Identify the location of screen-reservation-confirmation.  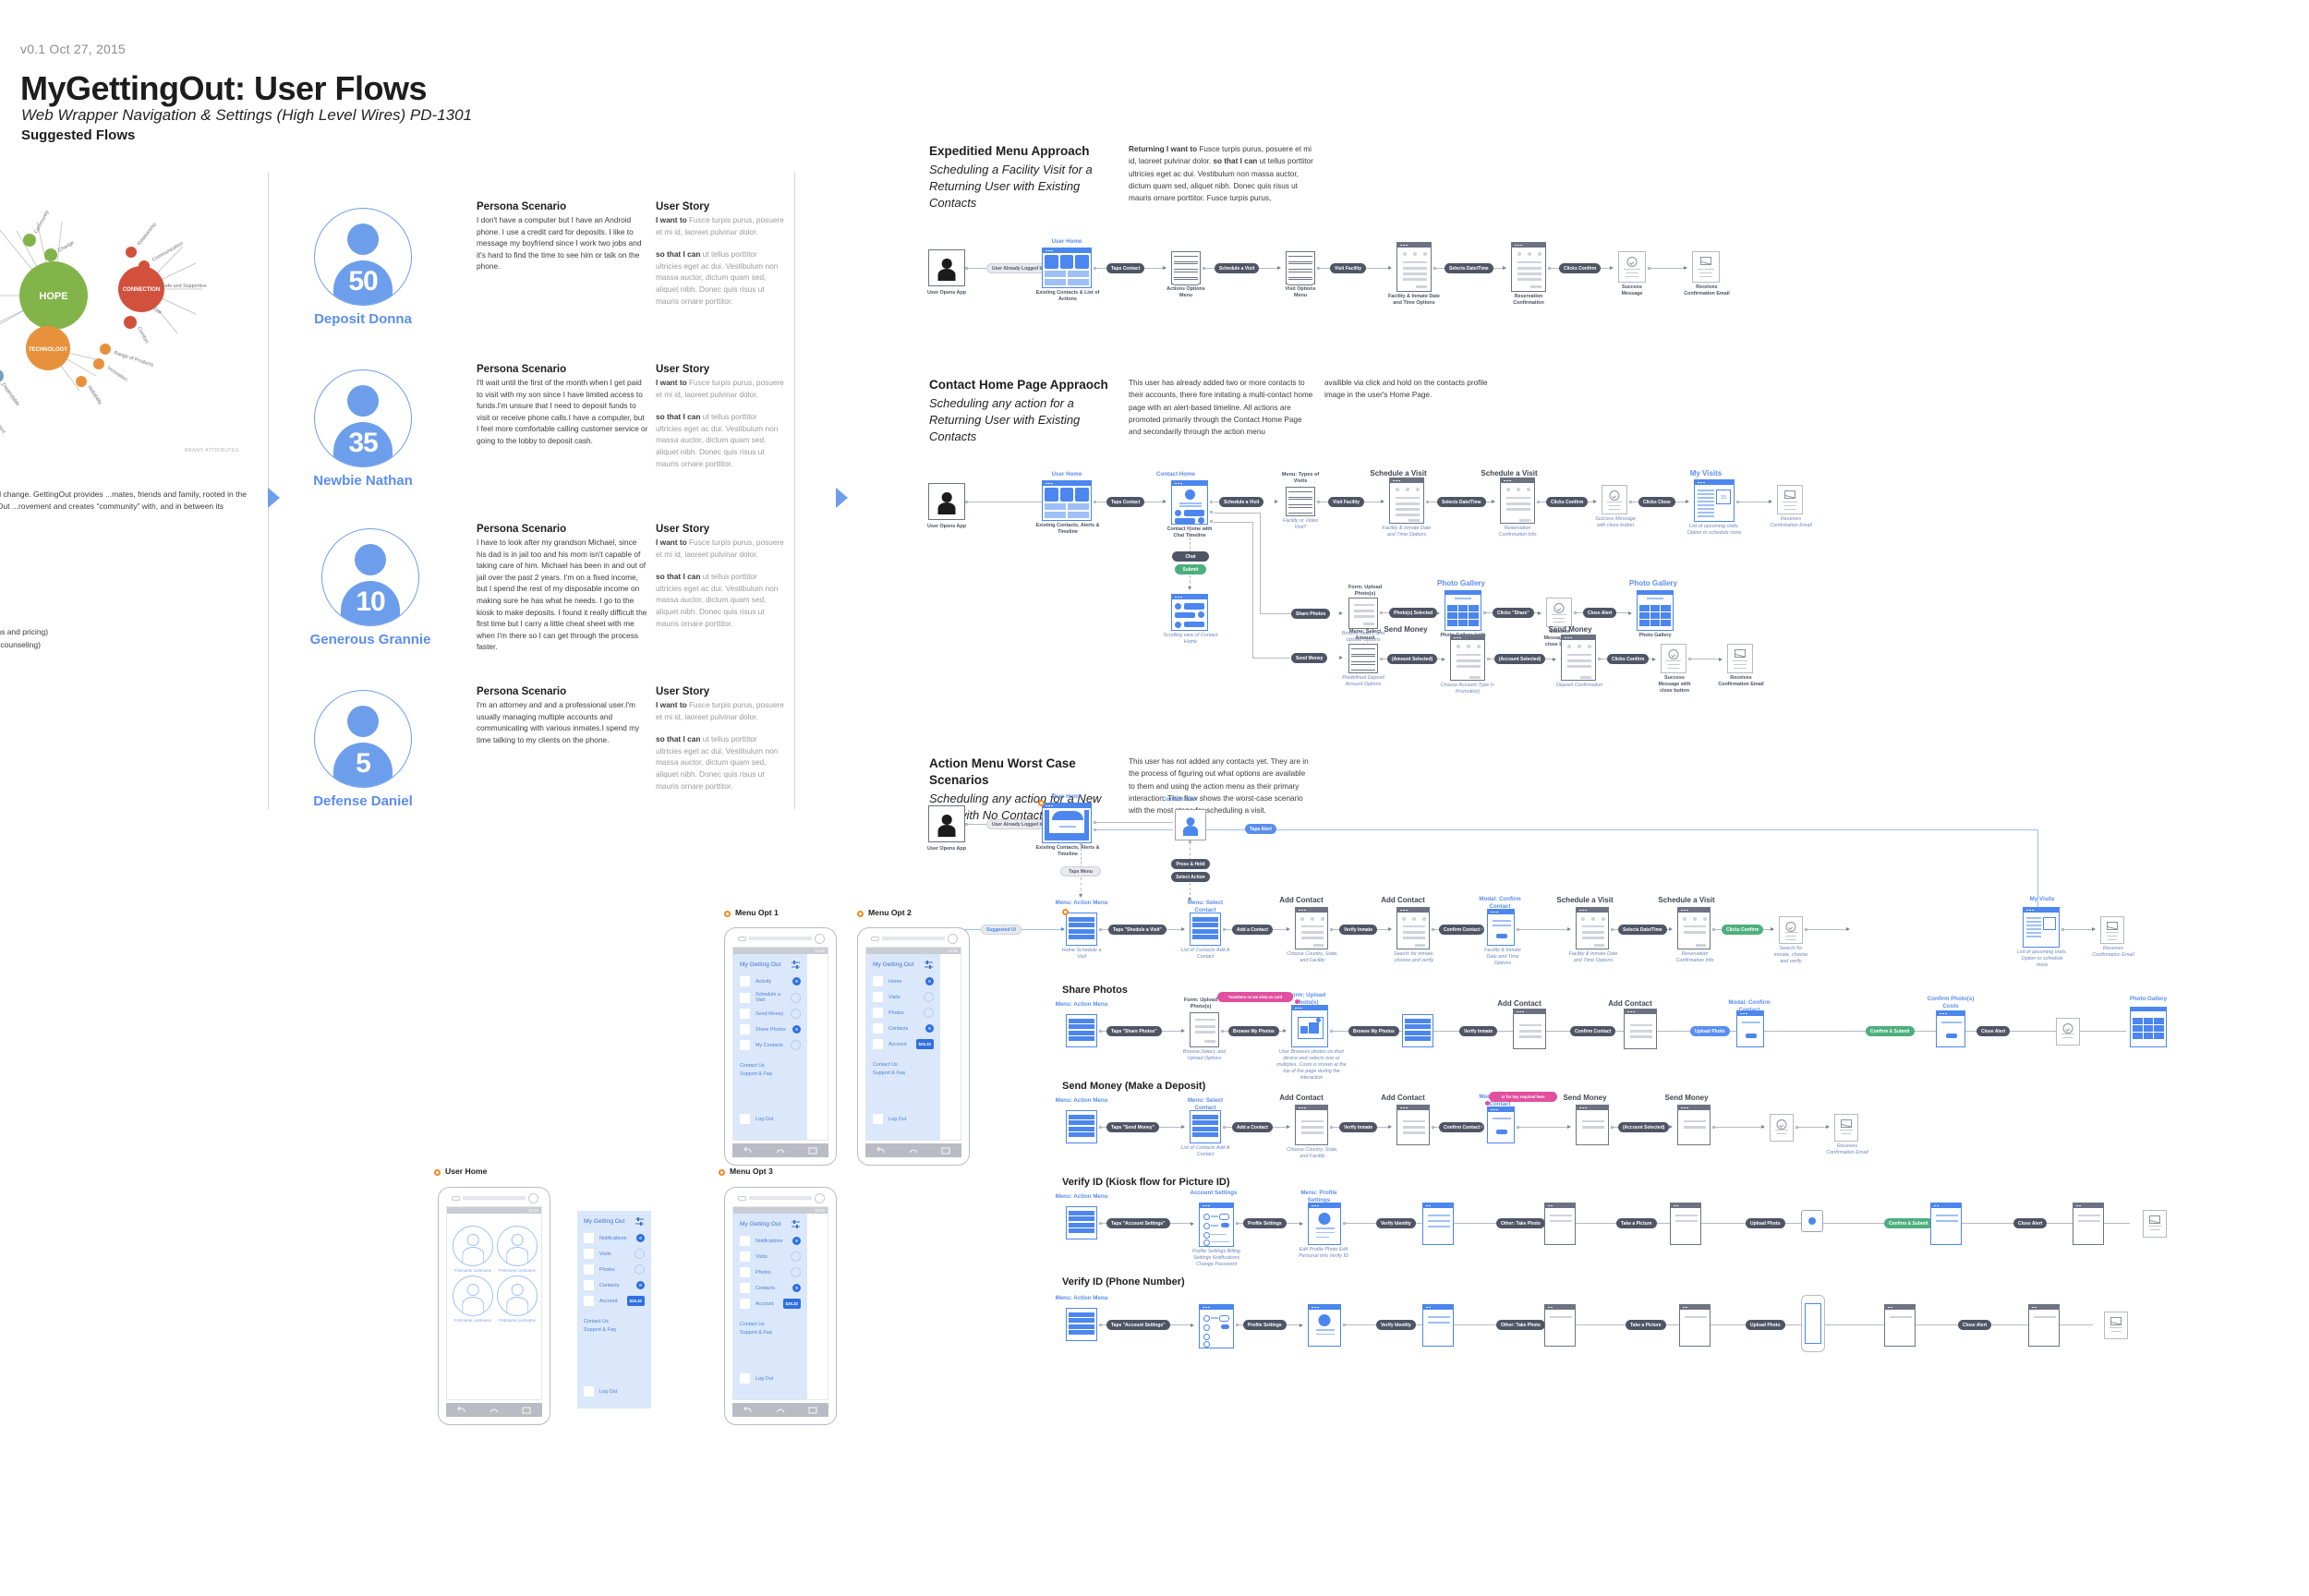
(1694, 928).